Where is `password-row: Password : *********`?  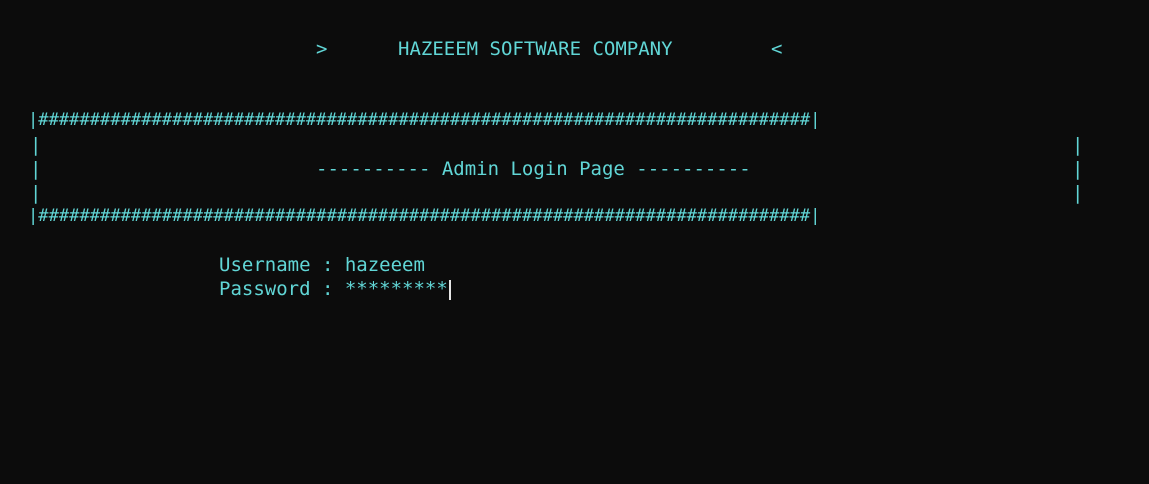
password-row: Password : ********* is located at coordinates (335, 289).